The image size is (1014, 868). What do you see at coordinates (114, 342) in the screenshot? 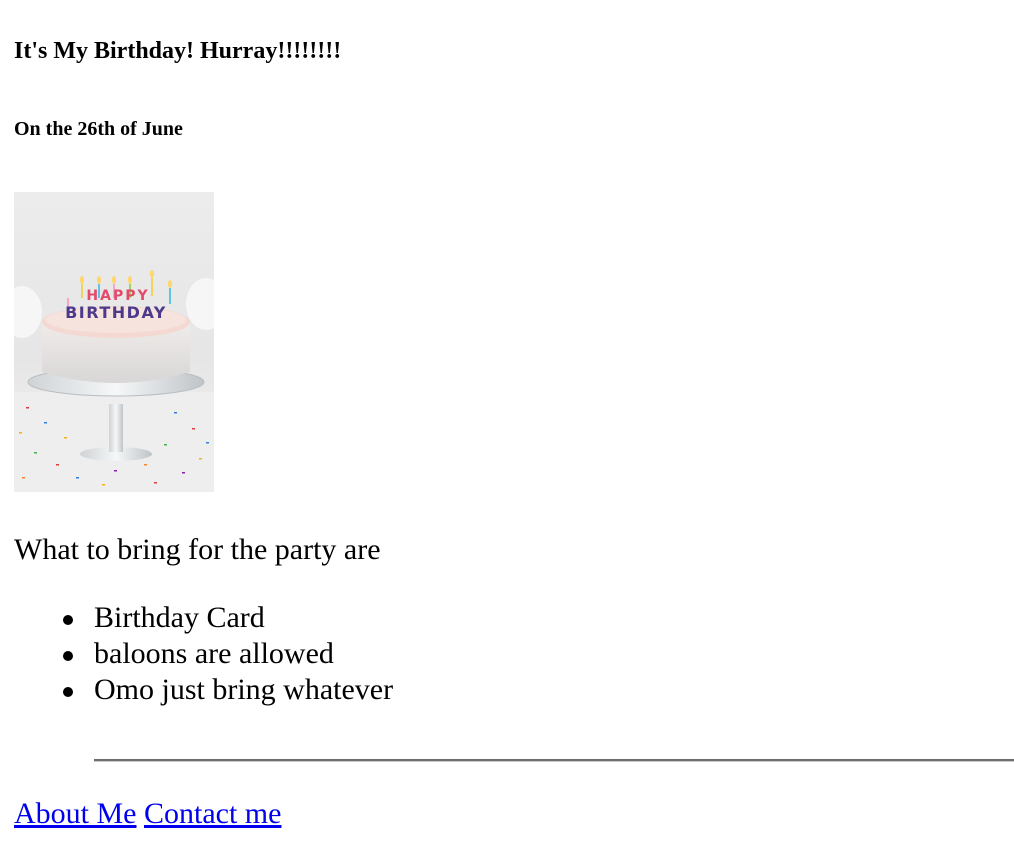
I see `birthday-cake-image: HAPPY BIRTHDAY` at bounding box center [114, 342].